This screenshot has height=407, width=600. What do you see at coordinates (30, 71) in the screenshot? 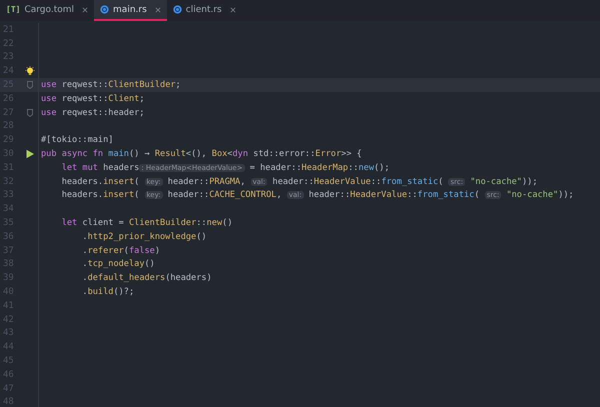
I see `lightbulb-icon` at bounding box center [30, 71].